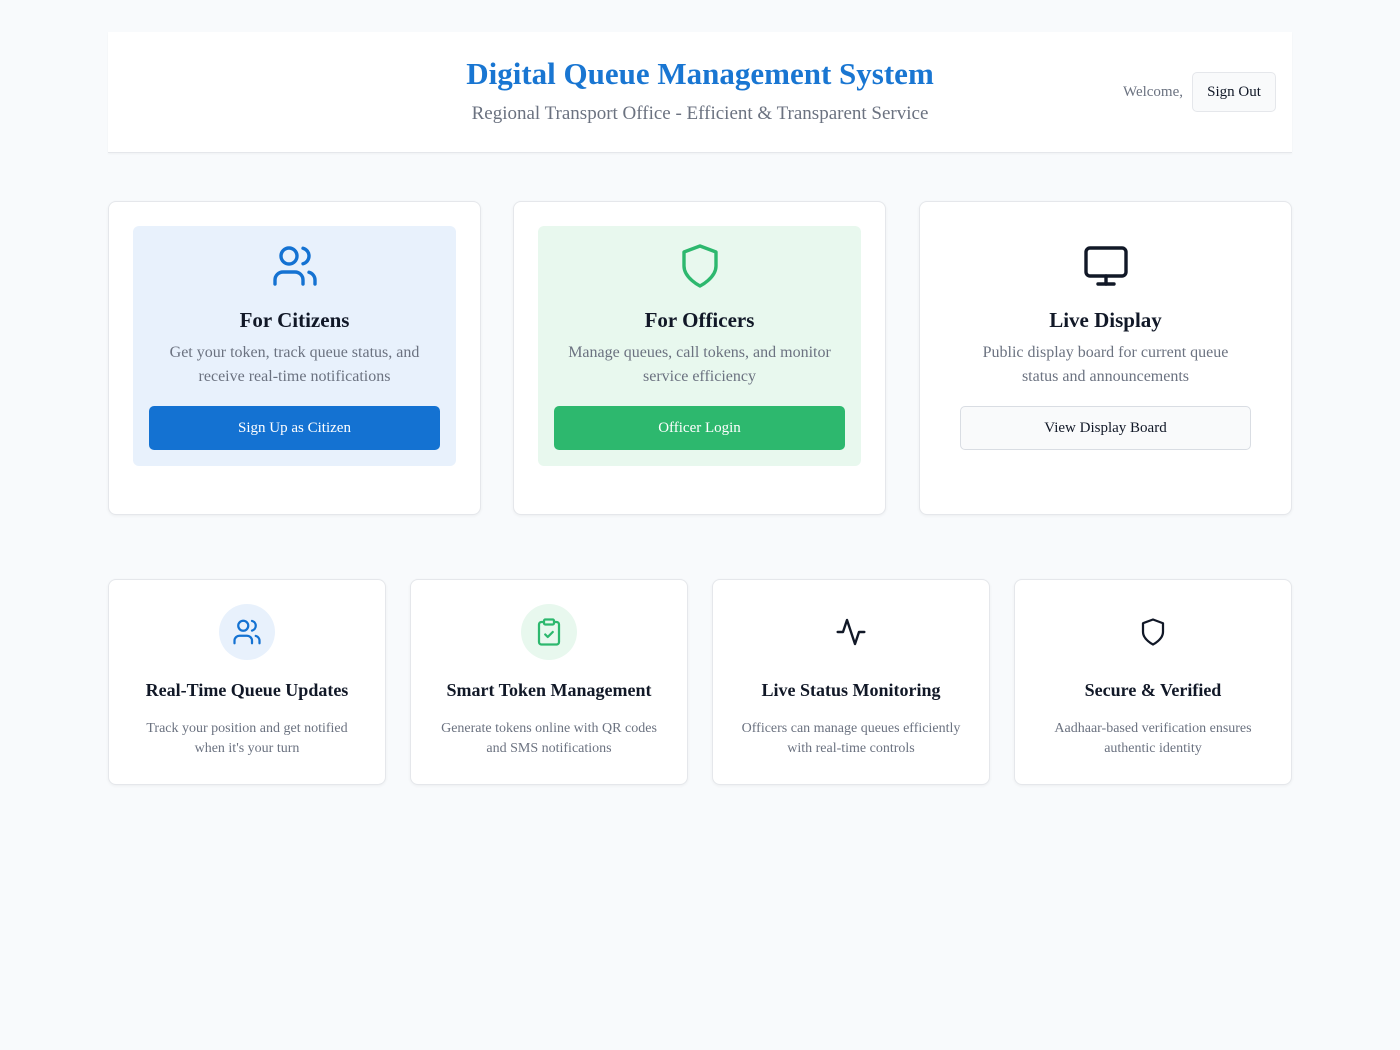  Describe the element at coordinates (549, 690) in the screenshot. I see `feature-title: Smart Token Management` at that location.